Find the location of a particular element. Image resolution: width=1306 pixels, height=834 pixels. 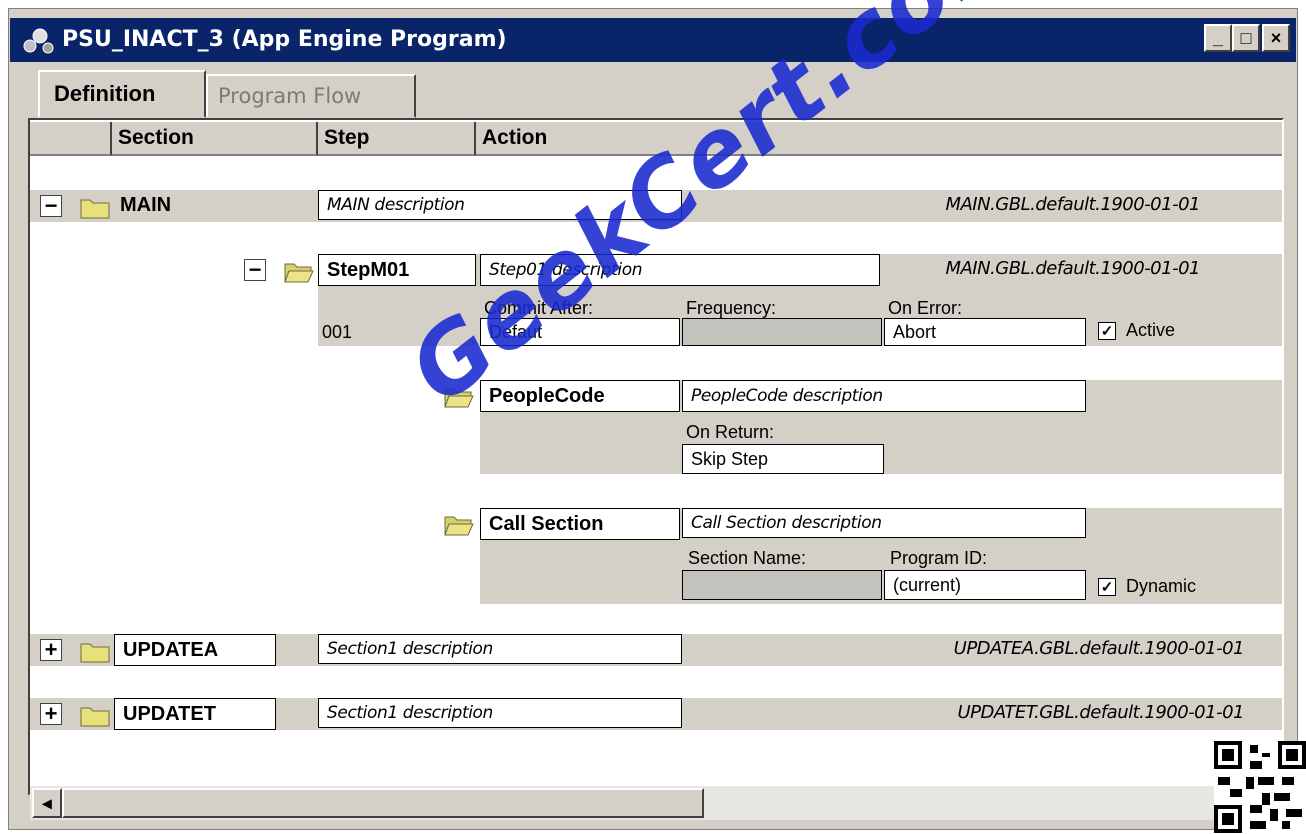

section-stamp-updatet: UPDATET.GBL.default.1900-01-01 is located at coordinates (1100, 712).